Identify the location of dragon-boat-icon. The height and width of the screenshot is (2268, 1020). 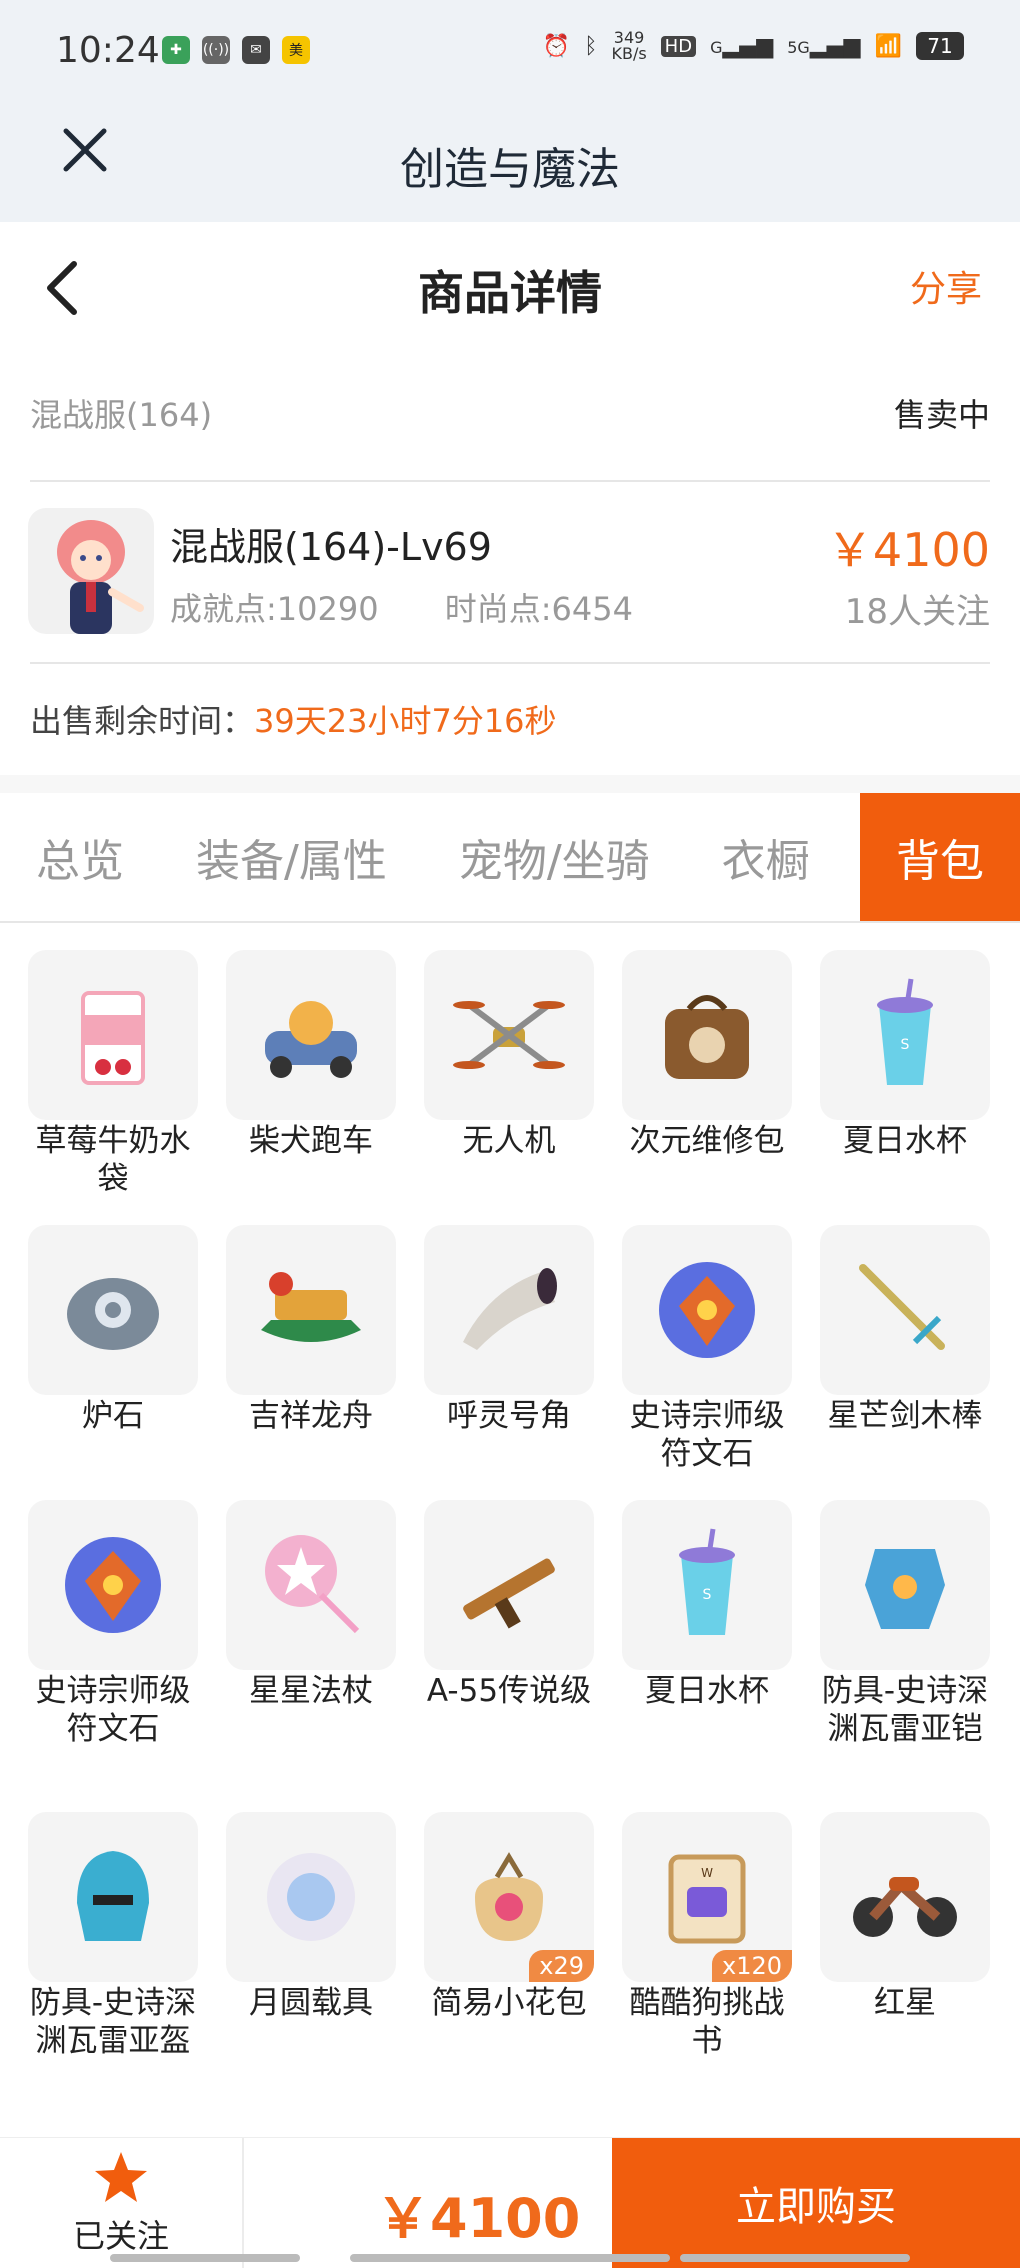
(311, 1307).